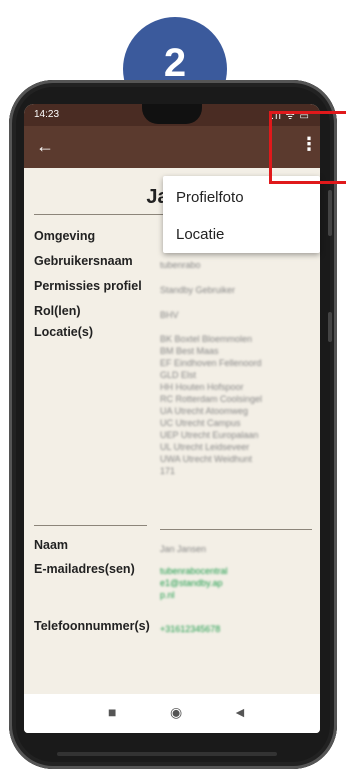 The height and width of the screenshot is (771, 346). I want to click on menu-item-locatie: Locatie, so click(200, 234).